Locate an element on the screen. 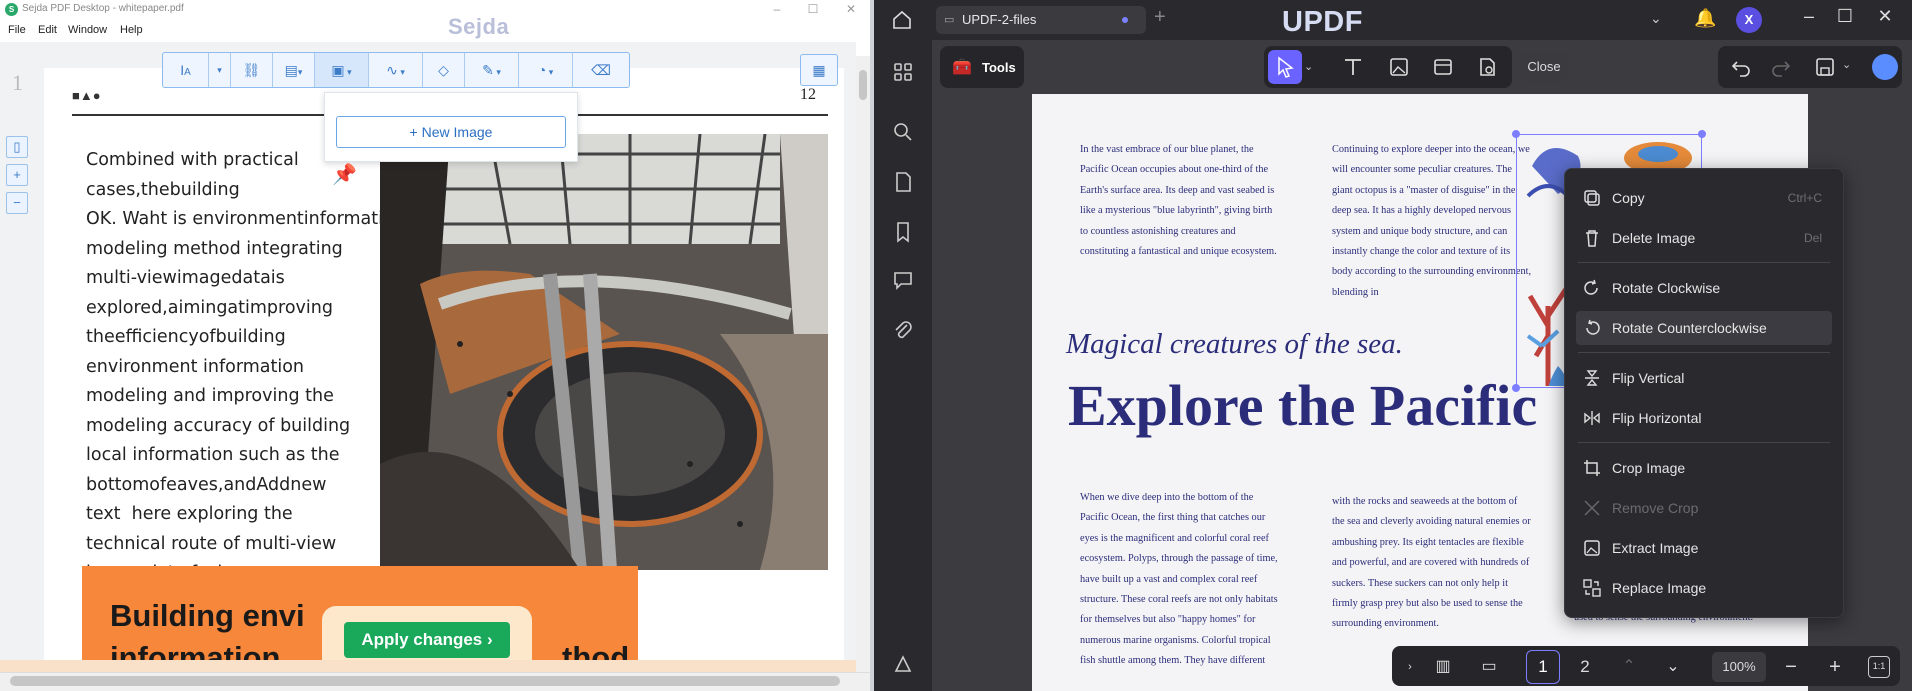  presentation-icon: ▭ is located at coordinates (1489, 667).